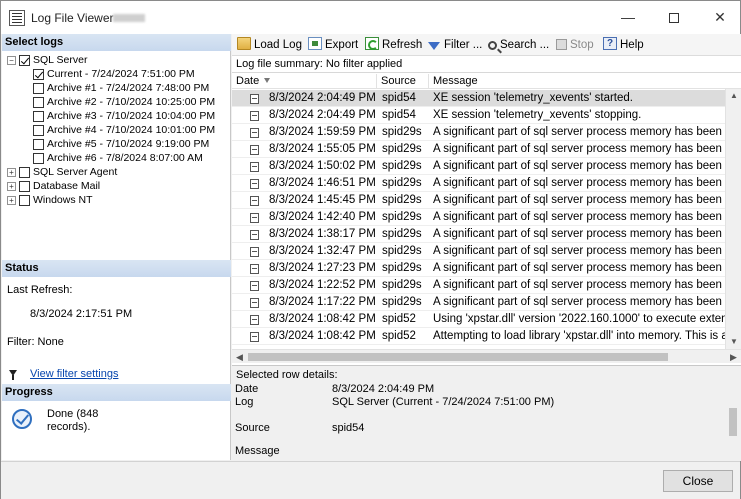  Describe the element at coordinates (733, 219) in the screenshot. I see `grid-vertical-scrollbar: ▲ ▼` at that location.